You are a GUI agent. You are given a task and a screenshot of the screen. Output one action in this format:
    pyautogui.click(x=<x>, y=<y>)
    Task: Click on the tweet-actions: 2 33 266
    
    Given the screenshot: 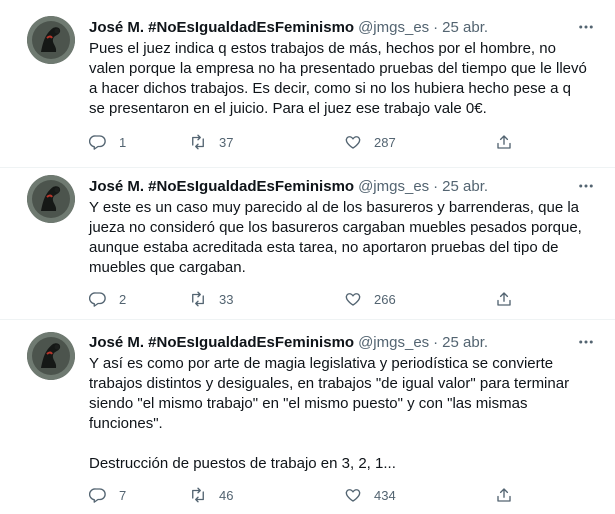 What is the action you would take?
    pyautogui.click(x=304, y=299)
    